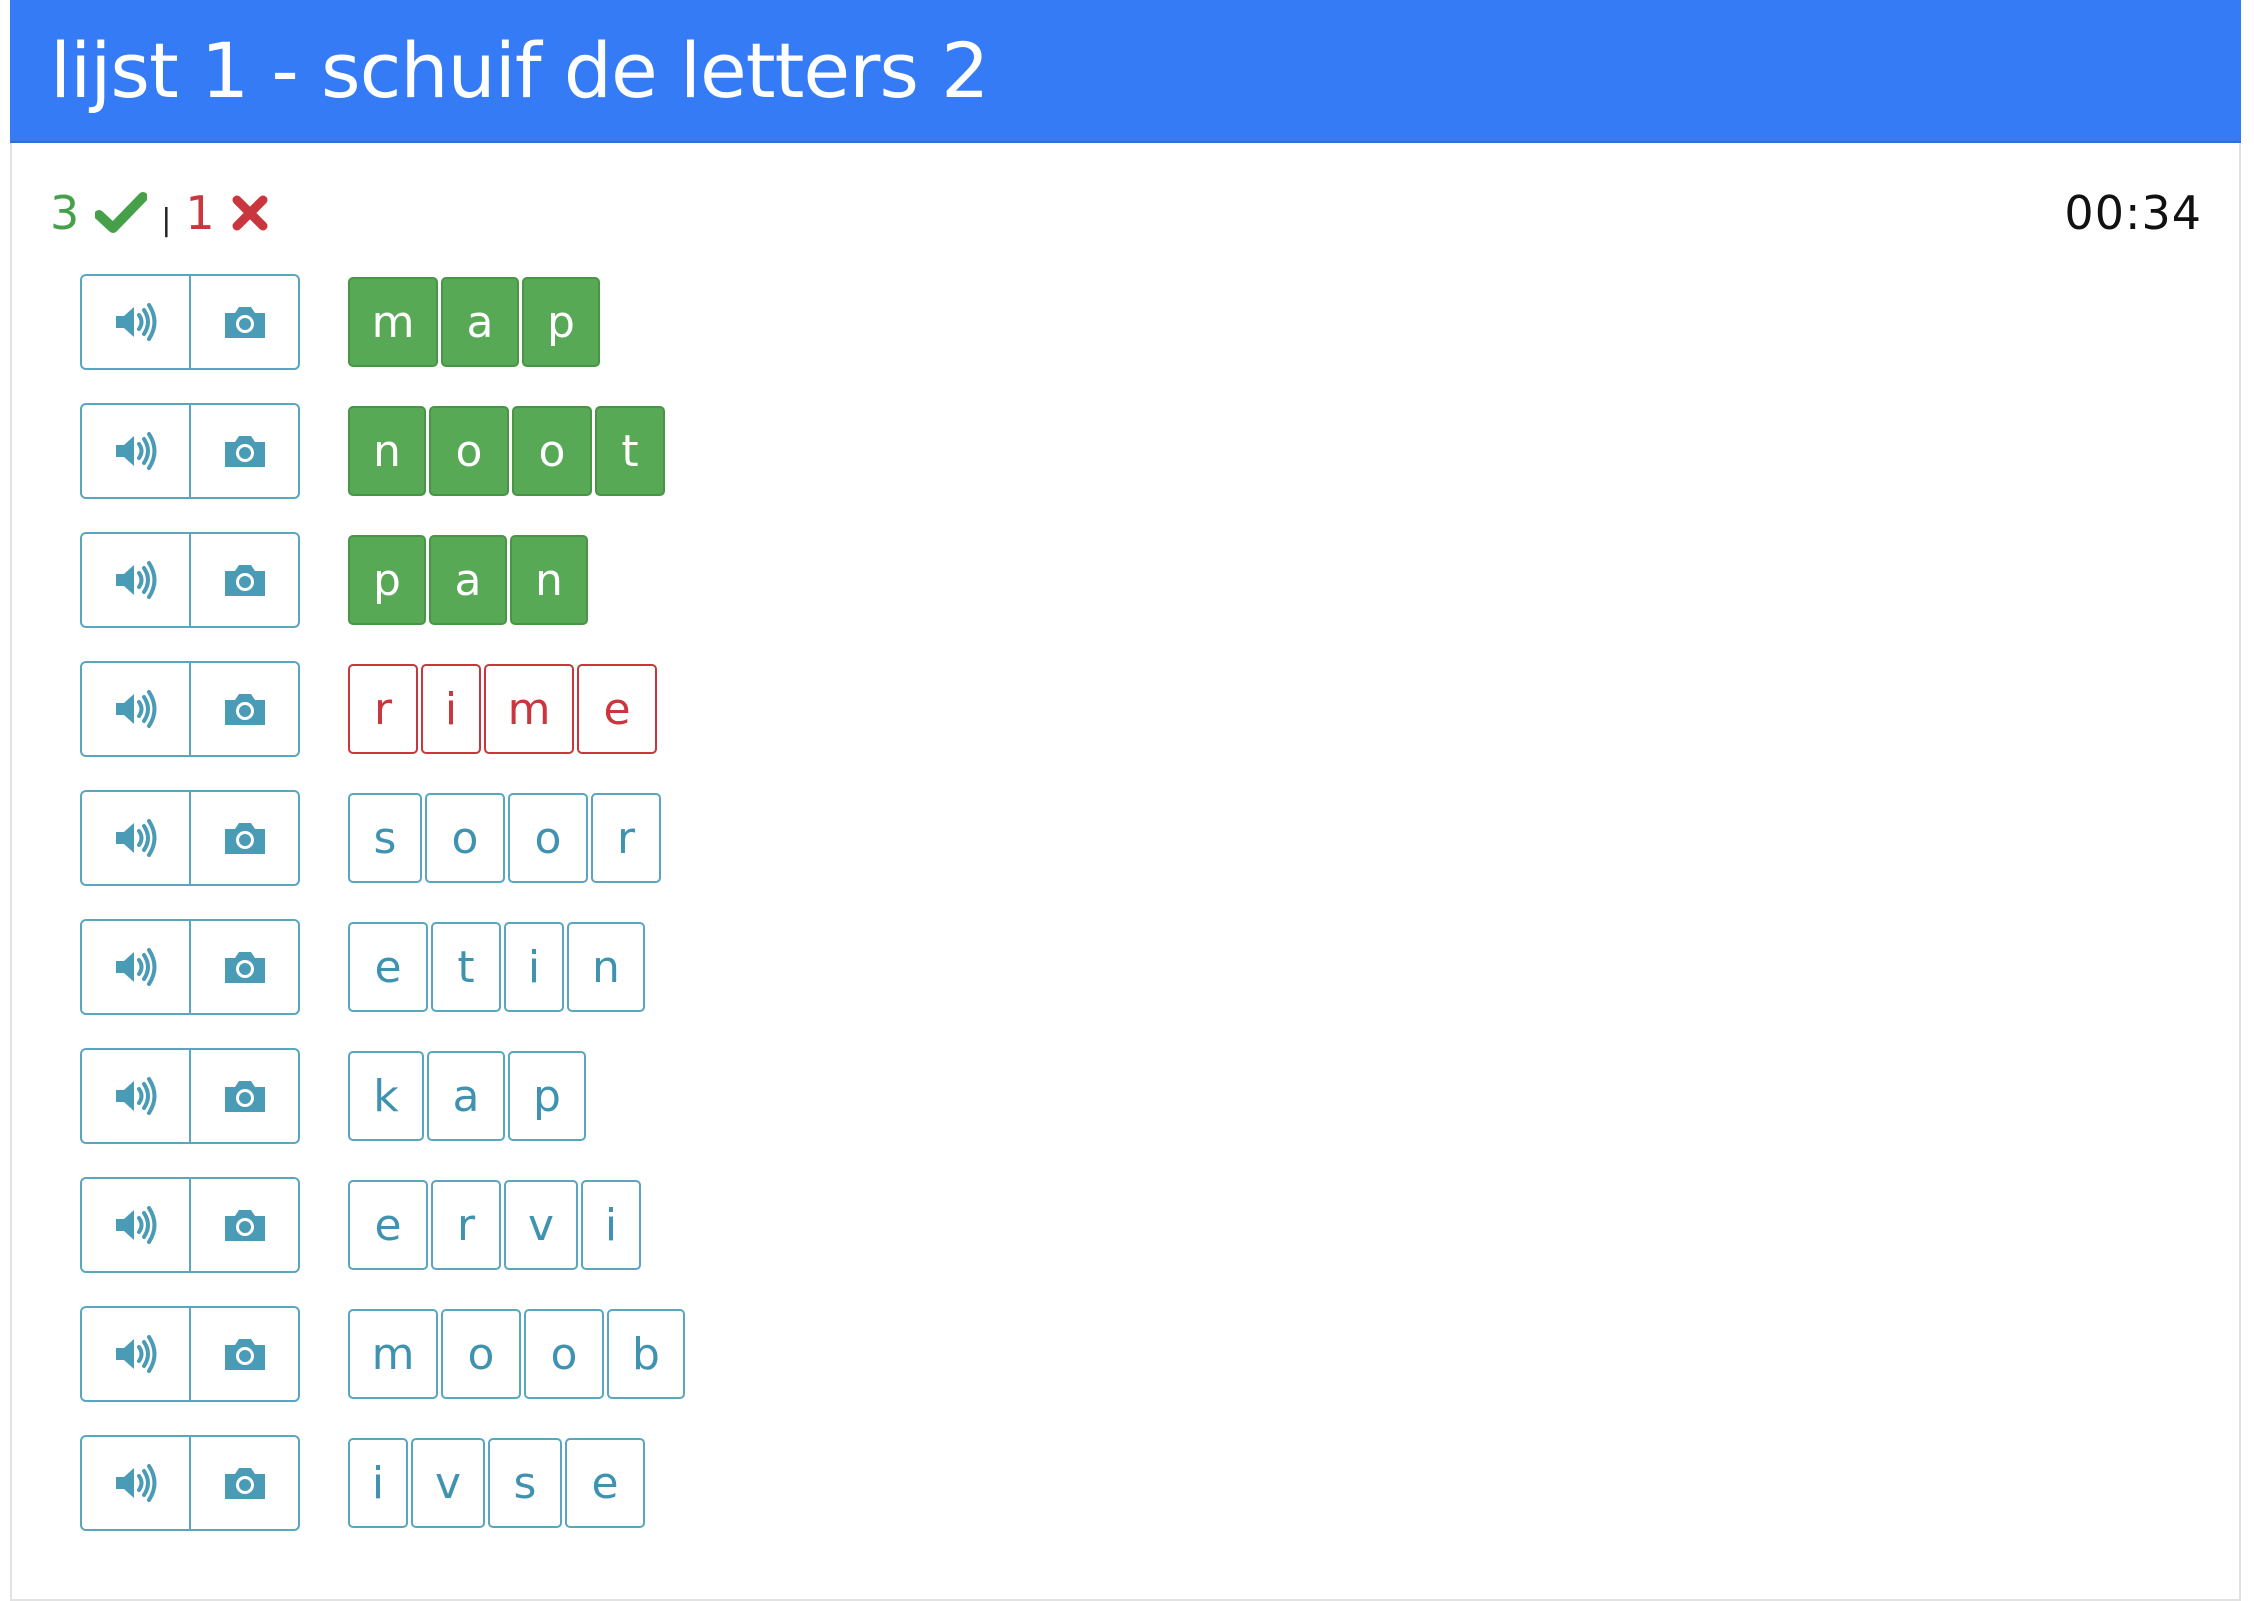 The image size is (2254, 1601). Describe the element at coordinates (386, 1096) in the screenshot. I see `letter-tile: k` at that location.